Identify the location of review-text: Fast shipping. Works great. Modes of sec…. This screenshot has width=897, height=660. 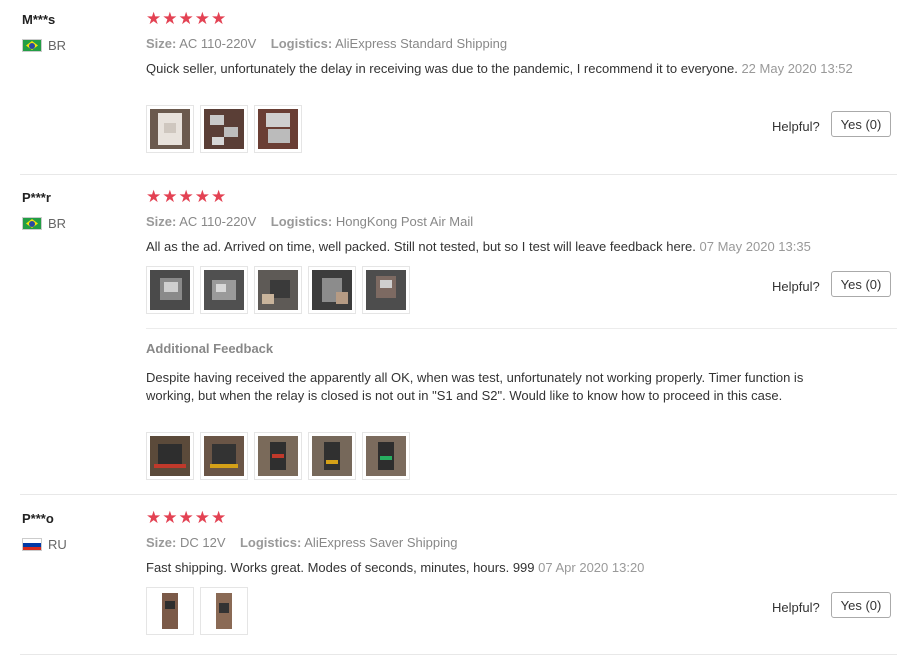
(340, 567).